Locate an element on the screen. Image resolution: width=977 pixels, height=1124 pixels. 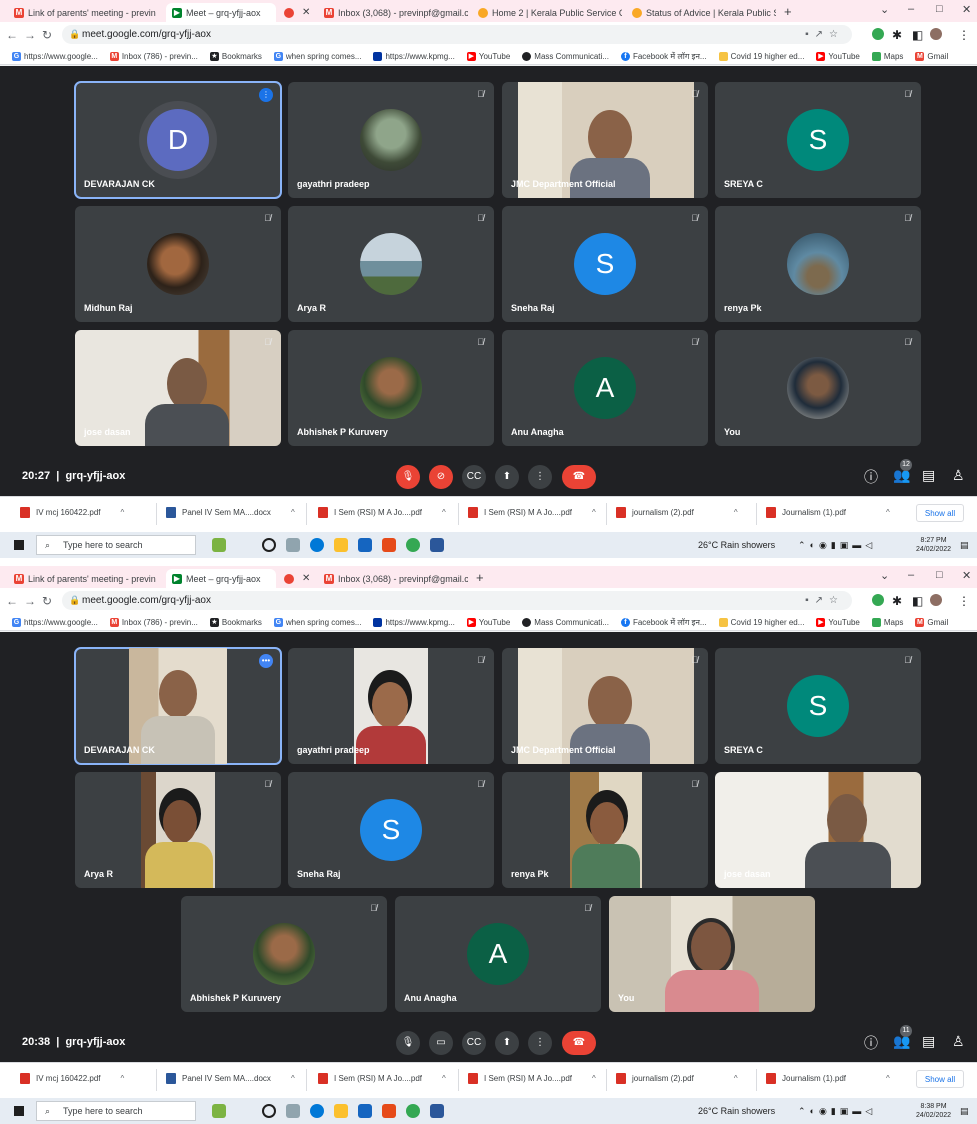
download-item: journalism (2).pdf ^ is located at coordinates (677, 1078).